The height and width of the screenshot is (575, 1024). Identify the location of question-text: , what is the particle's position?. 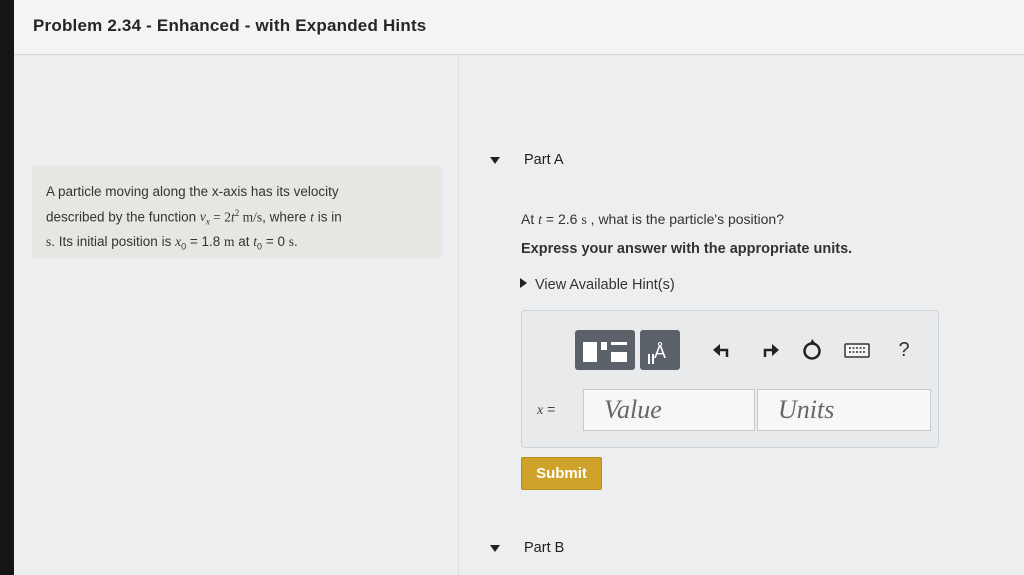
(685, 219).